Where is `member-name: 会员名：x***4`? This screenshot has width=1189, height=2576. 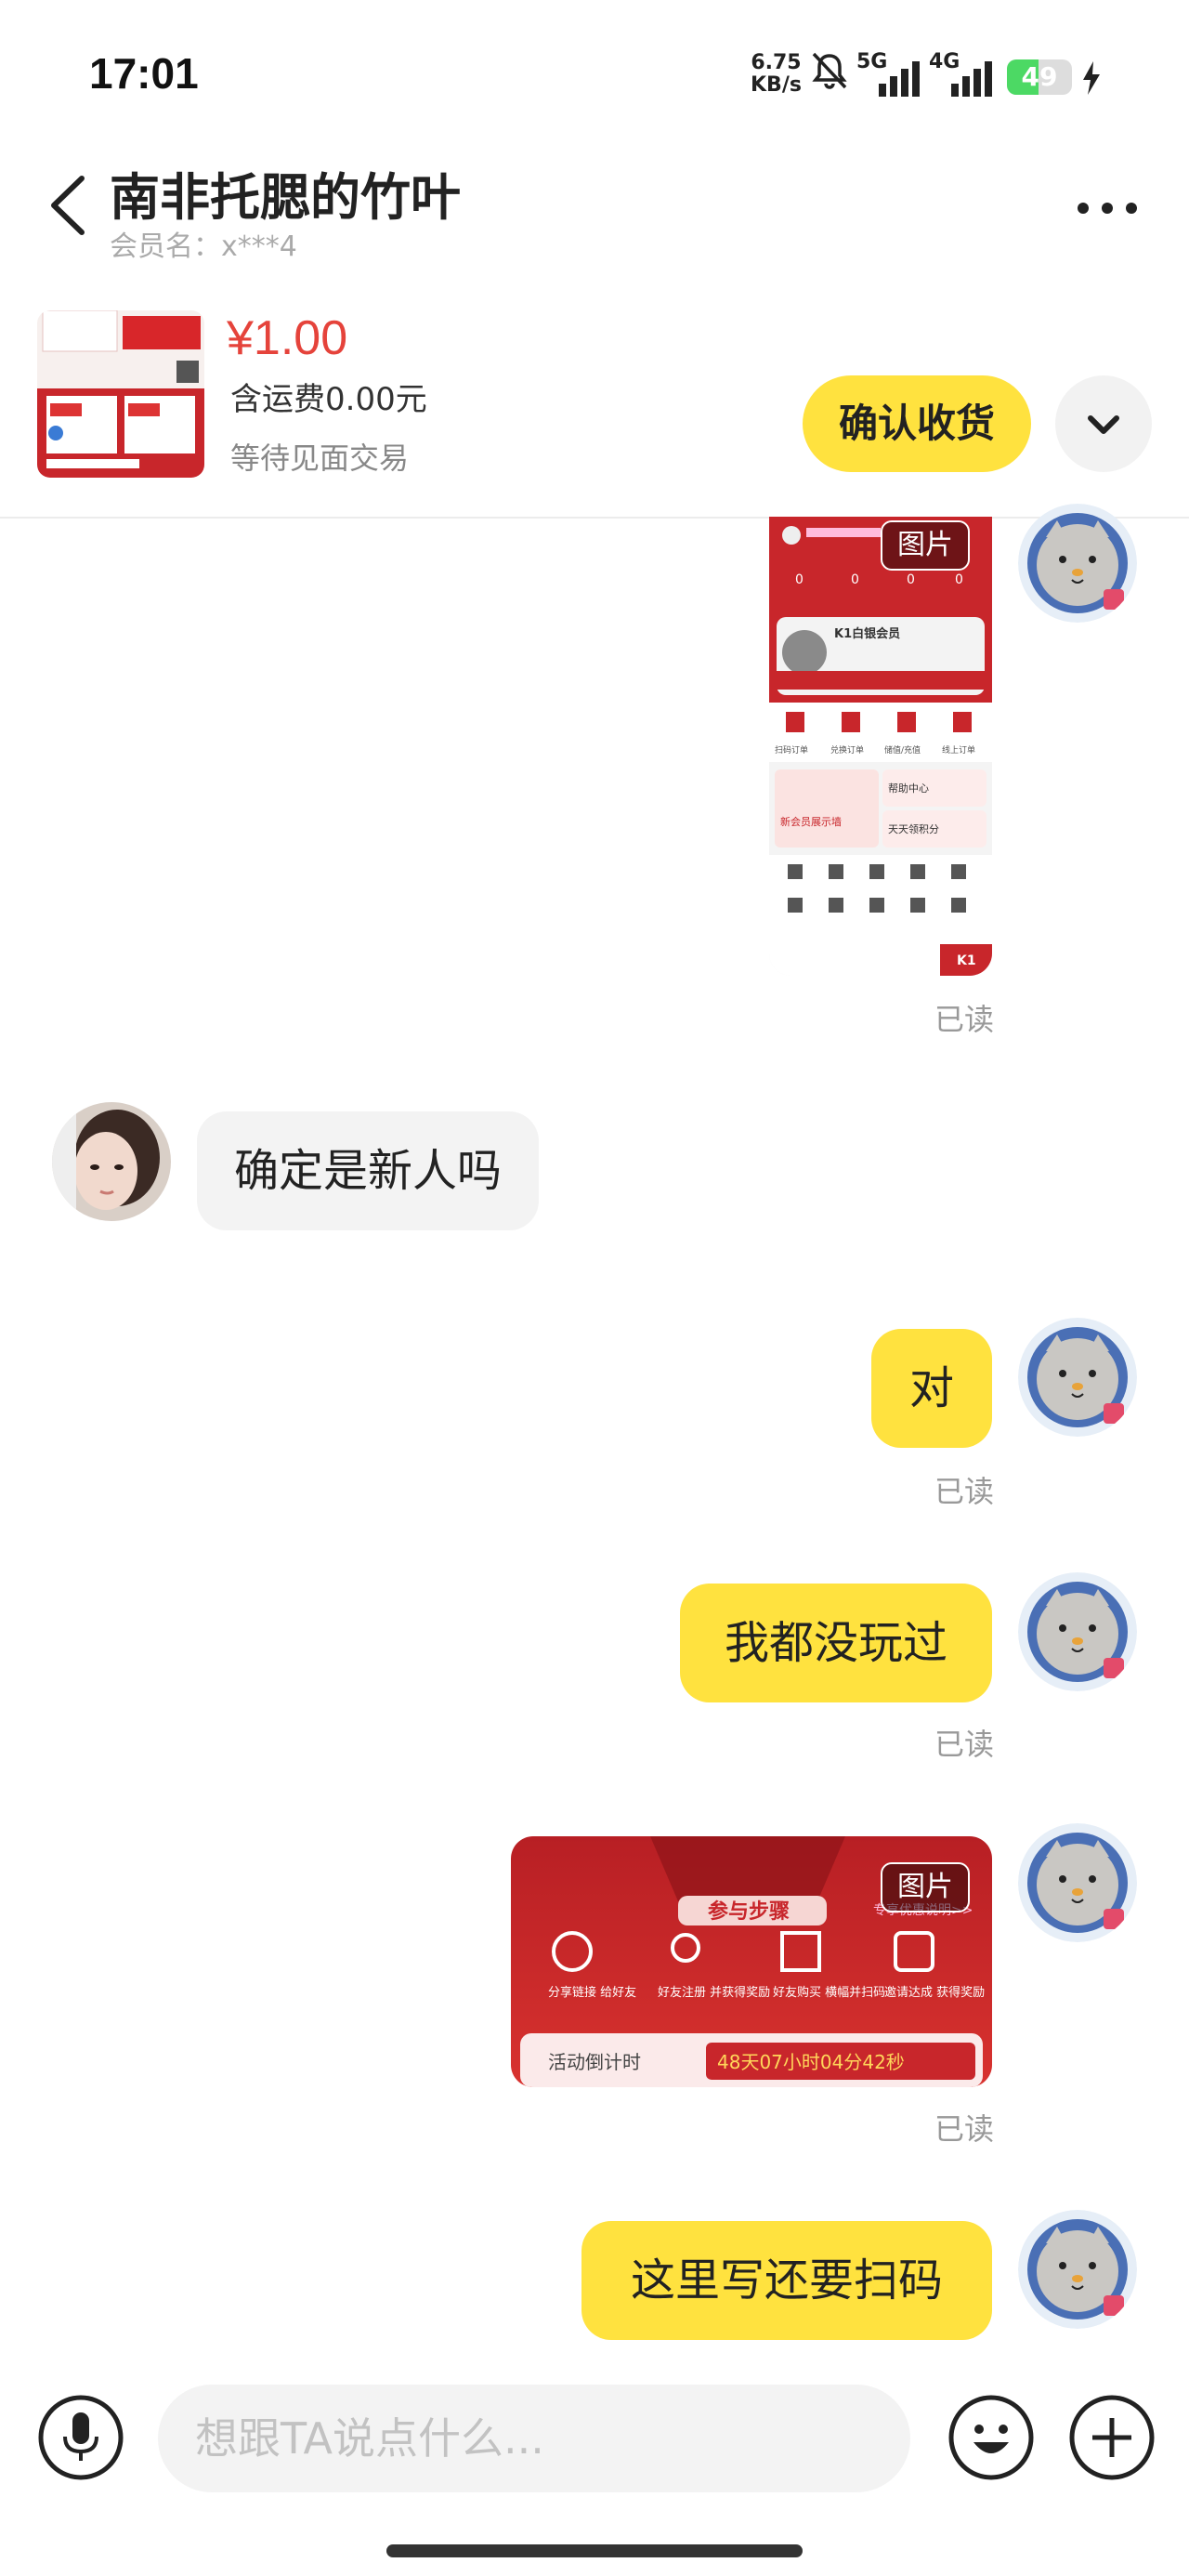
member-name: 会员名：x***4 is located at coordinates (204, 246).